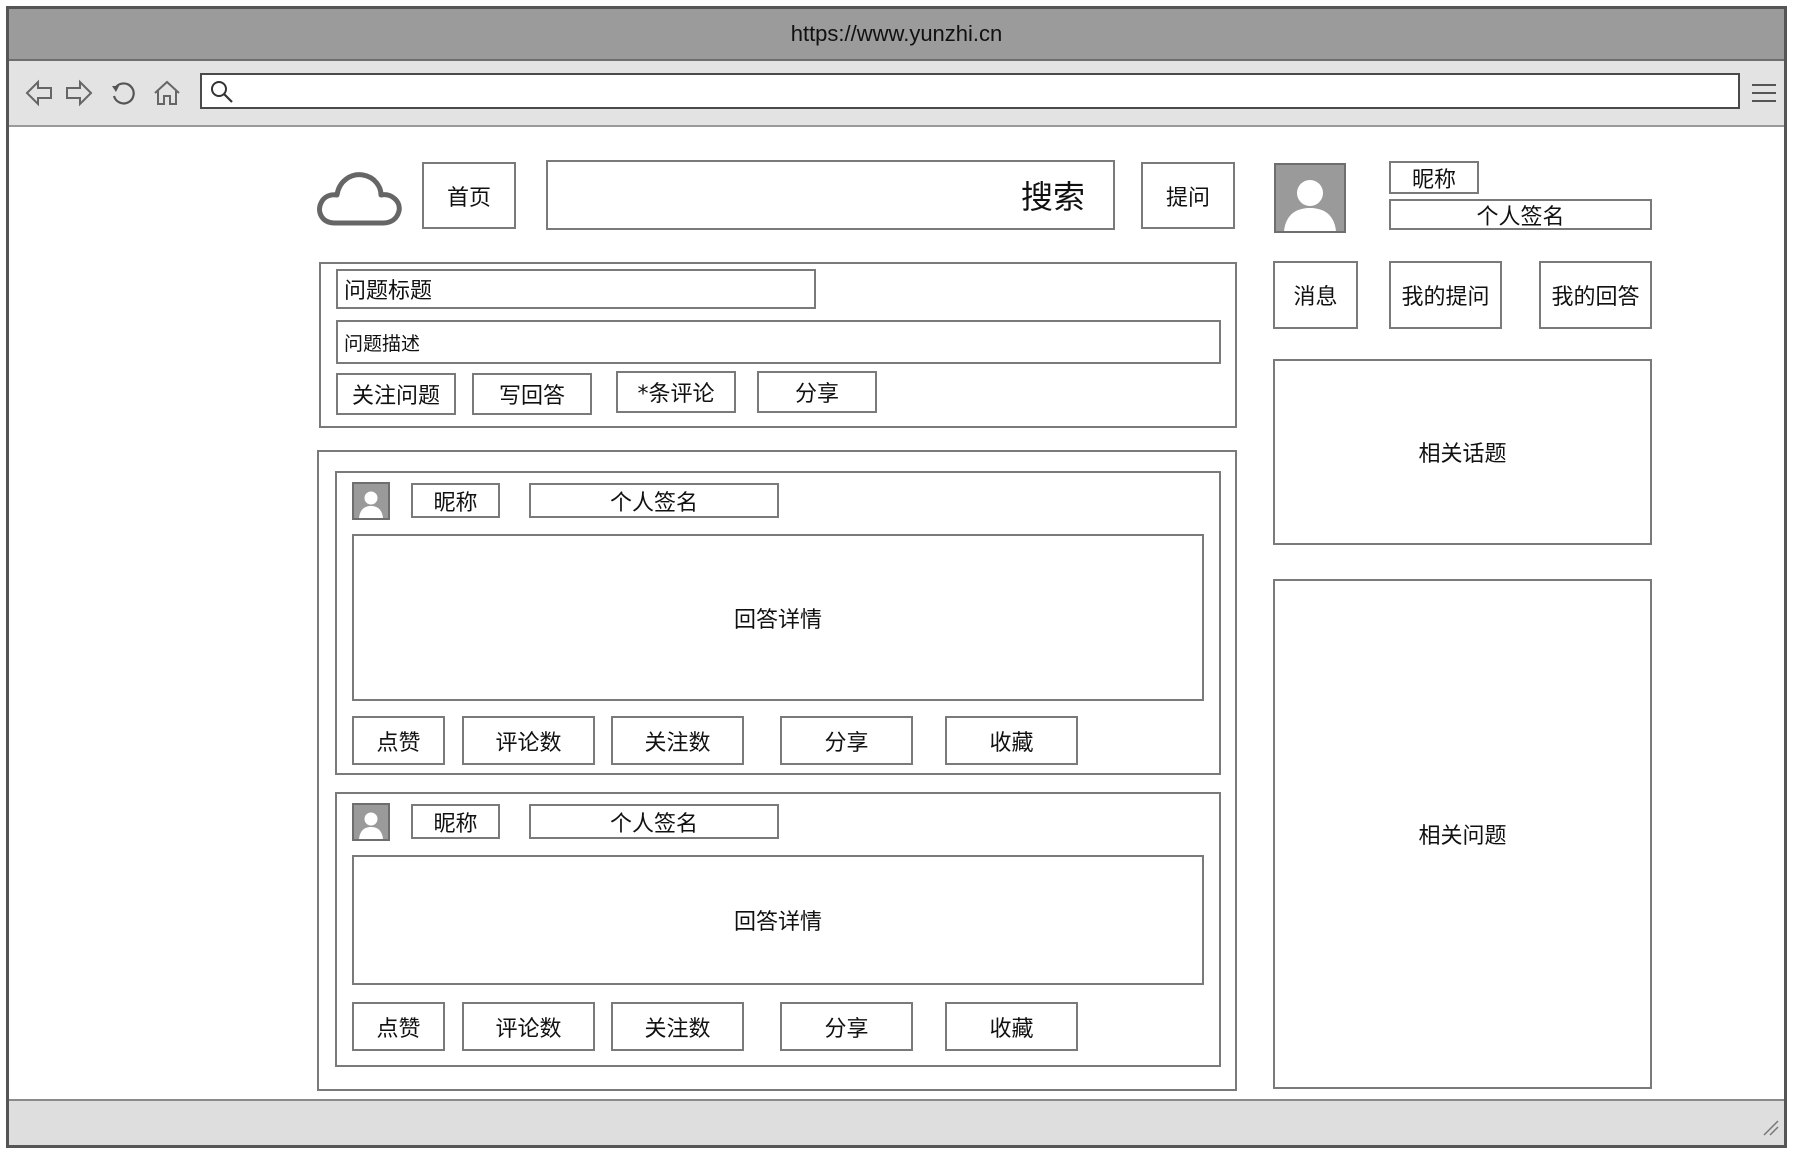 This screenshot has width=1796, height=1166. Describe the element at coordinates (167, 93) in the screenshot. I see `home-icon` at that location.